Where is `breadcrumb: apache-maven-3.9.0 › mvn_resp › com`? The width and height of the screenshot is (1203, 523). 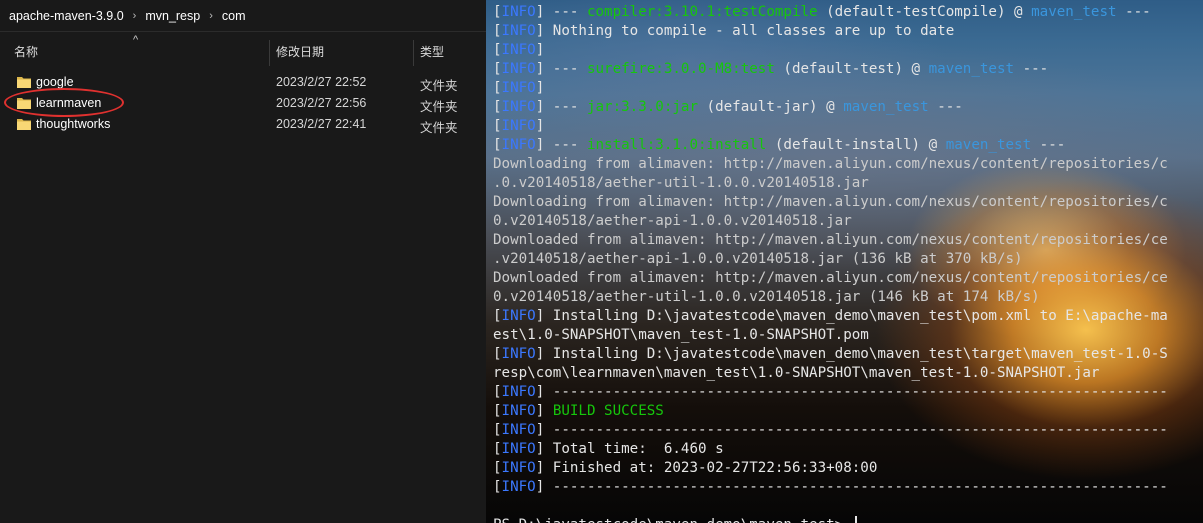 breadcrumb: apache-maven-3.9.0 › mvn_resp › com is located at coordinates (243, 16).